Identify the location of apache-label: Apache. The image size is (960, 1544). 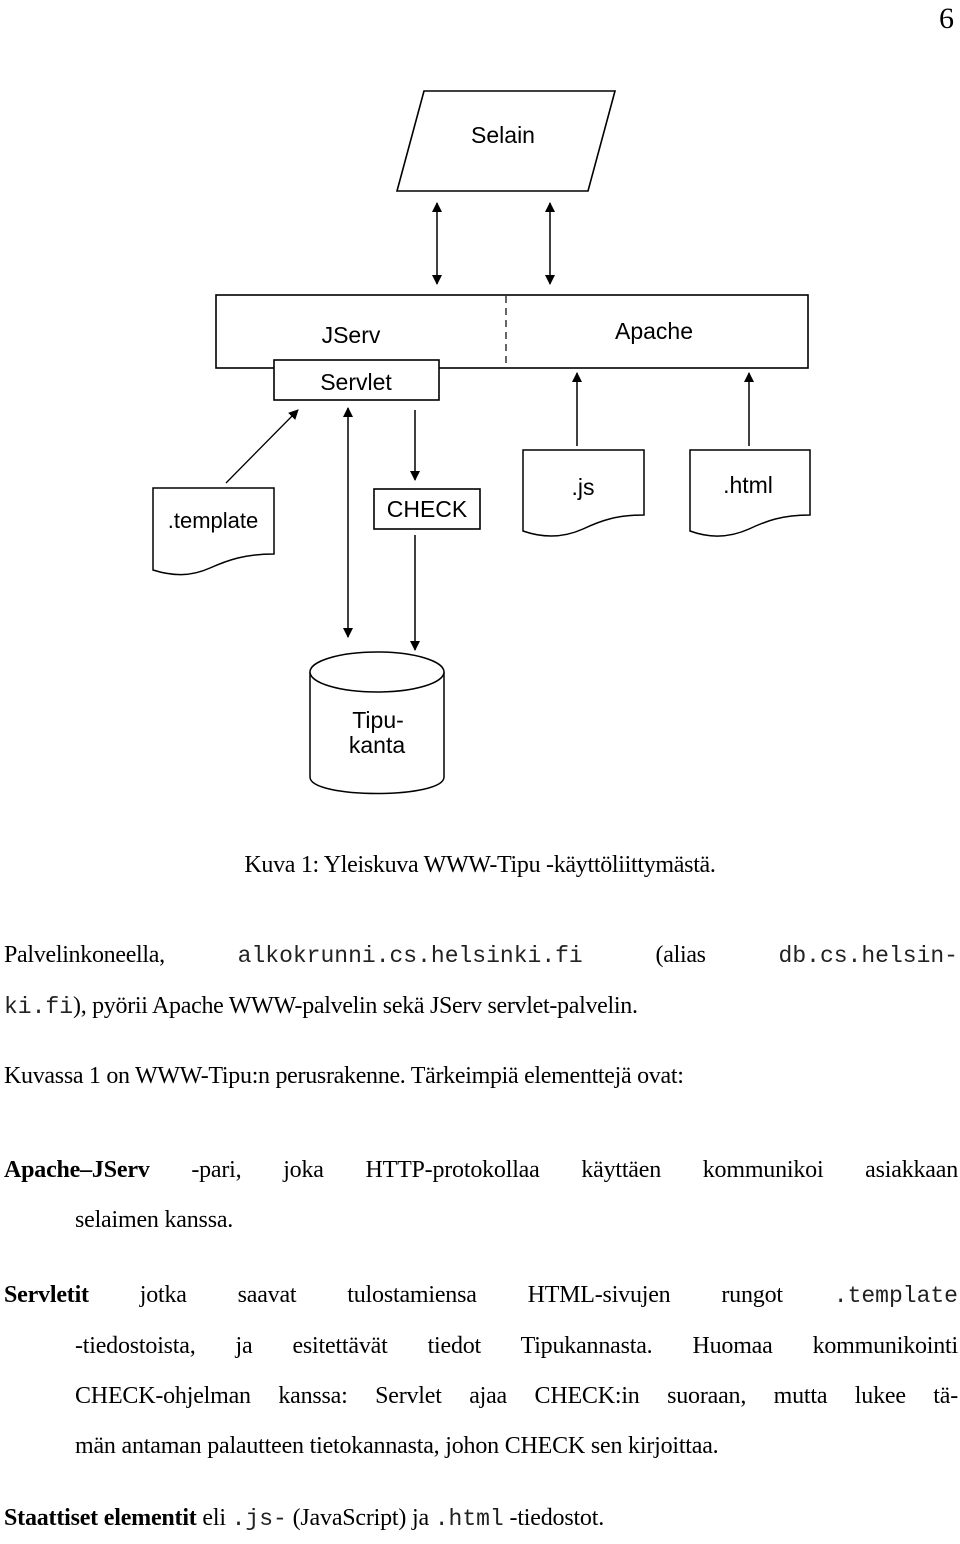
(654, 331).